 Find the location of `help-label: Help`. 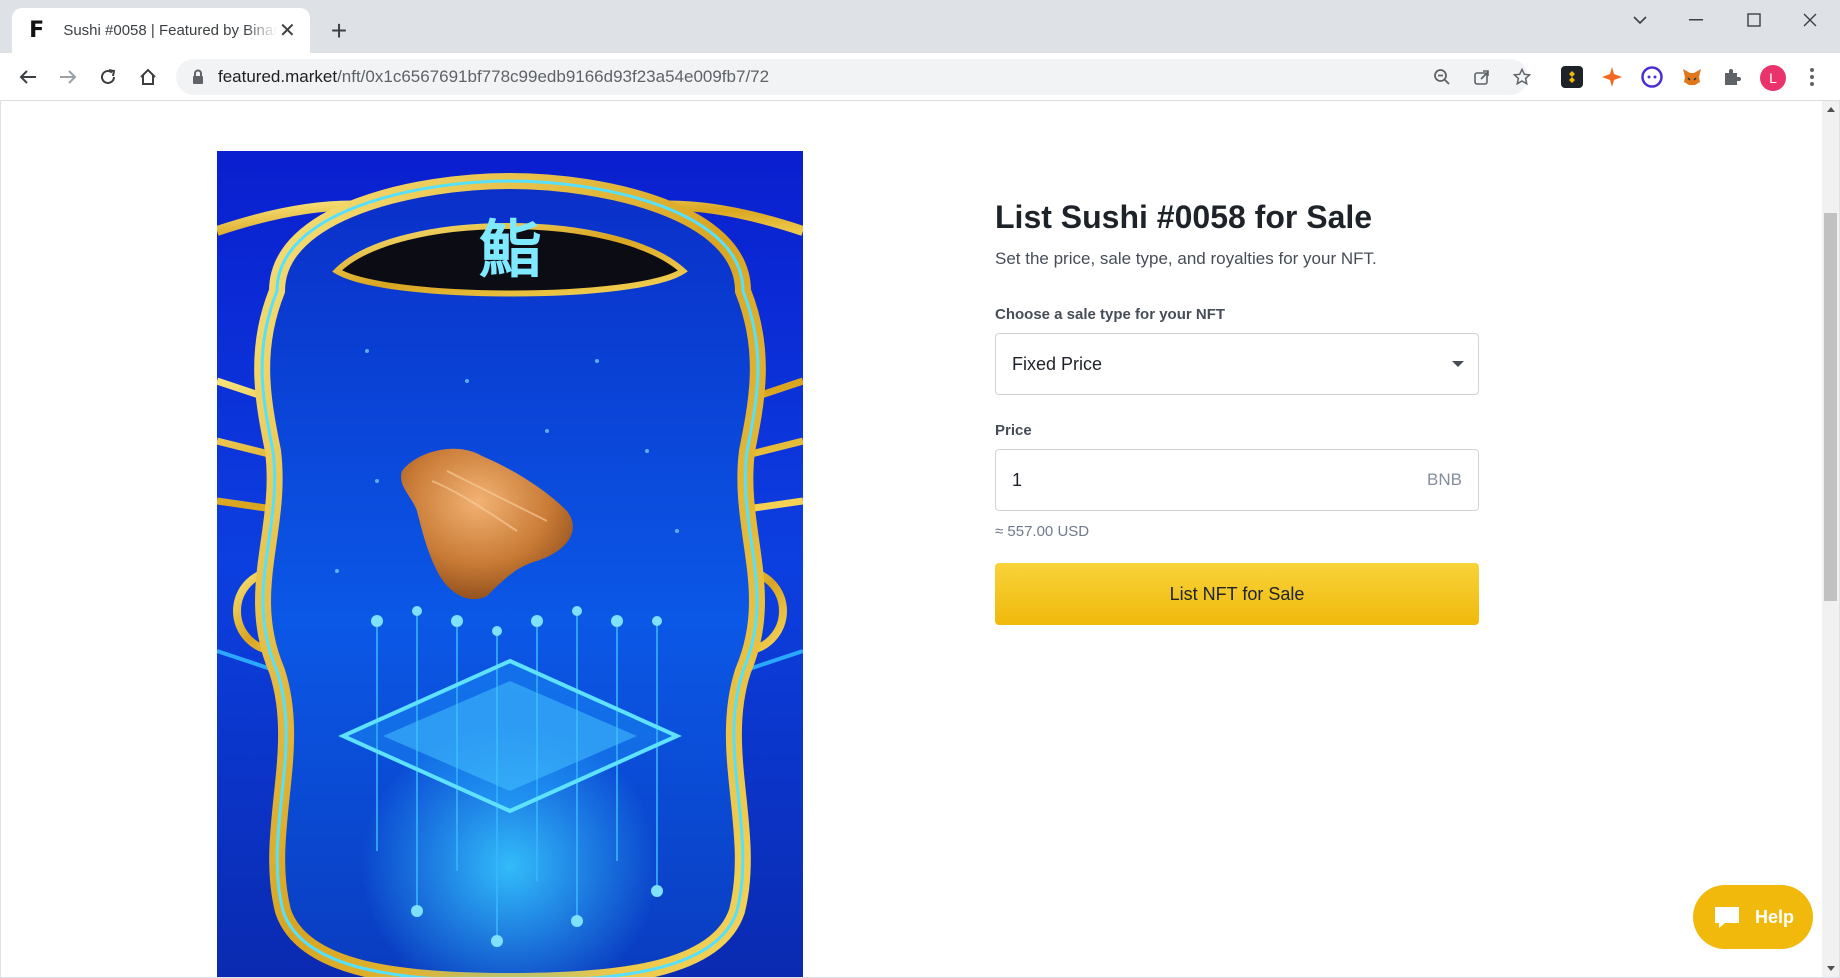

help-label: Help is located at coordinates (1775, 916).